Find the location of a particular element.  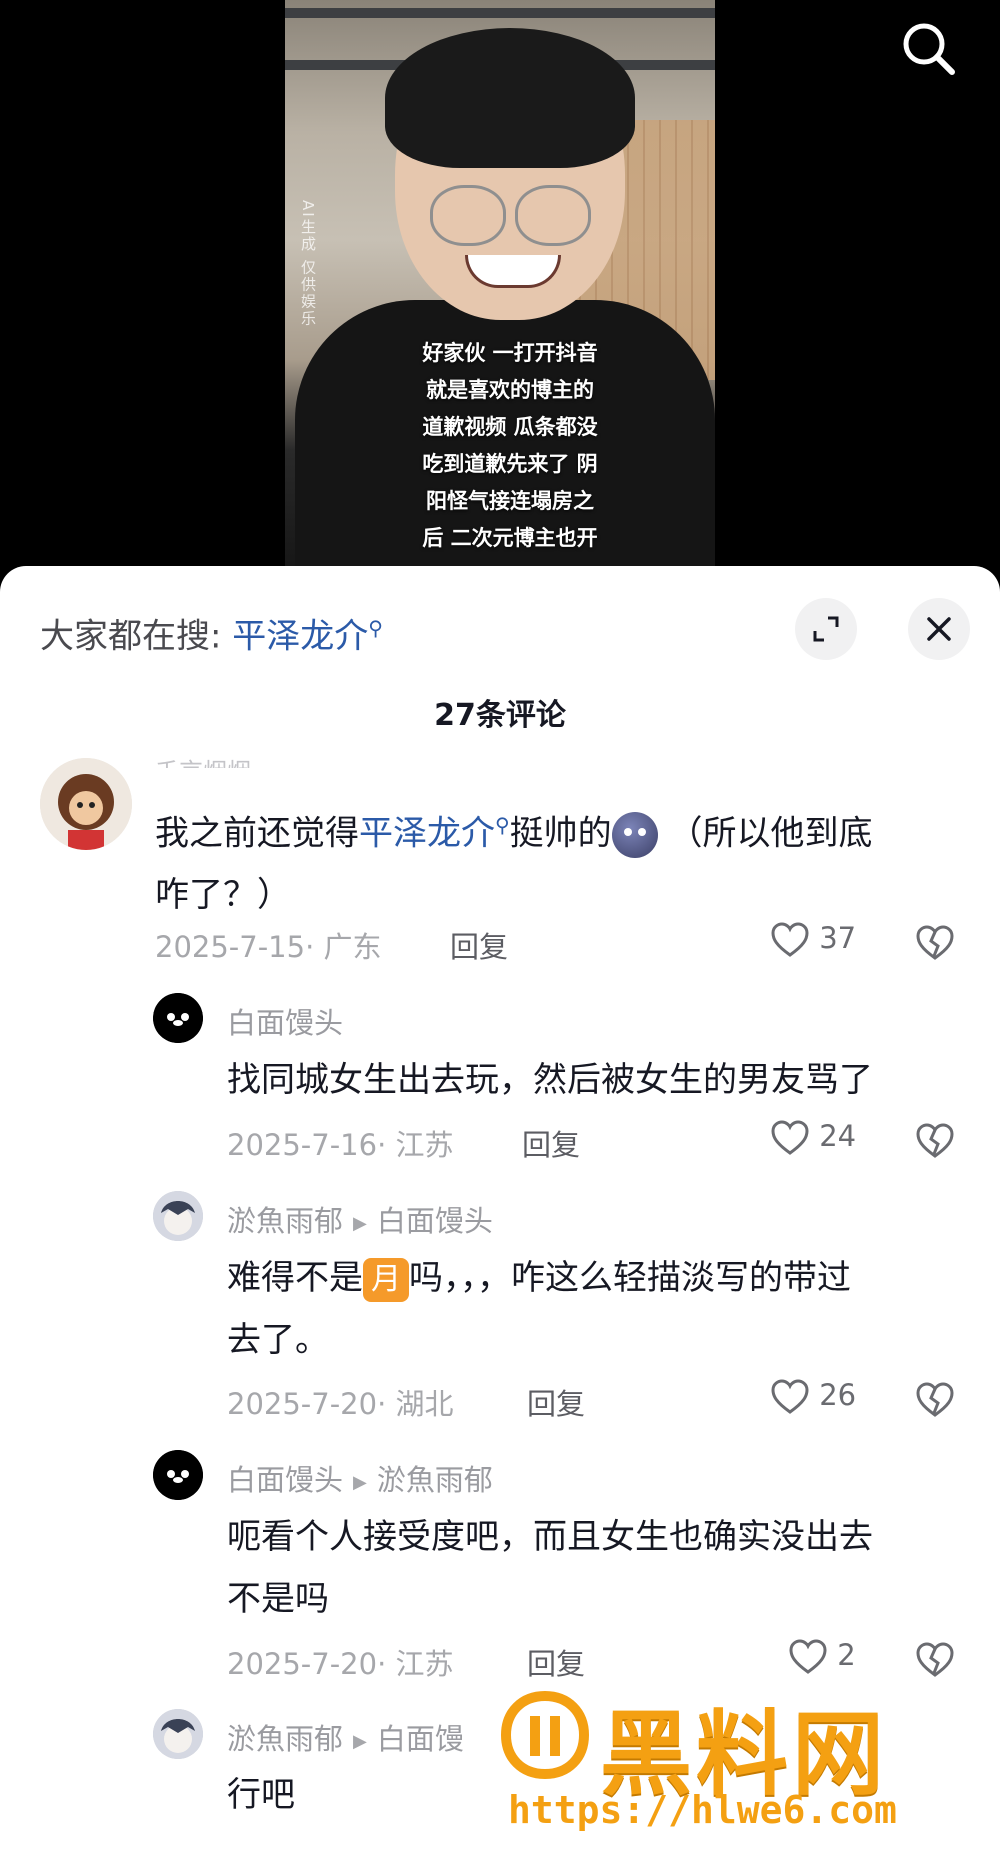

expand-button is located at coordinates (826, 629).